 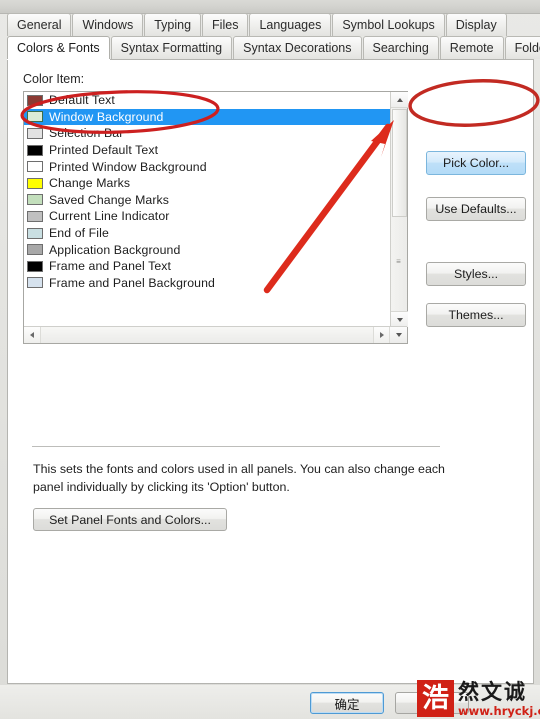 I want to click on list-item: End of File, so click(x=207, y=233).